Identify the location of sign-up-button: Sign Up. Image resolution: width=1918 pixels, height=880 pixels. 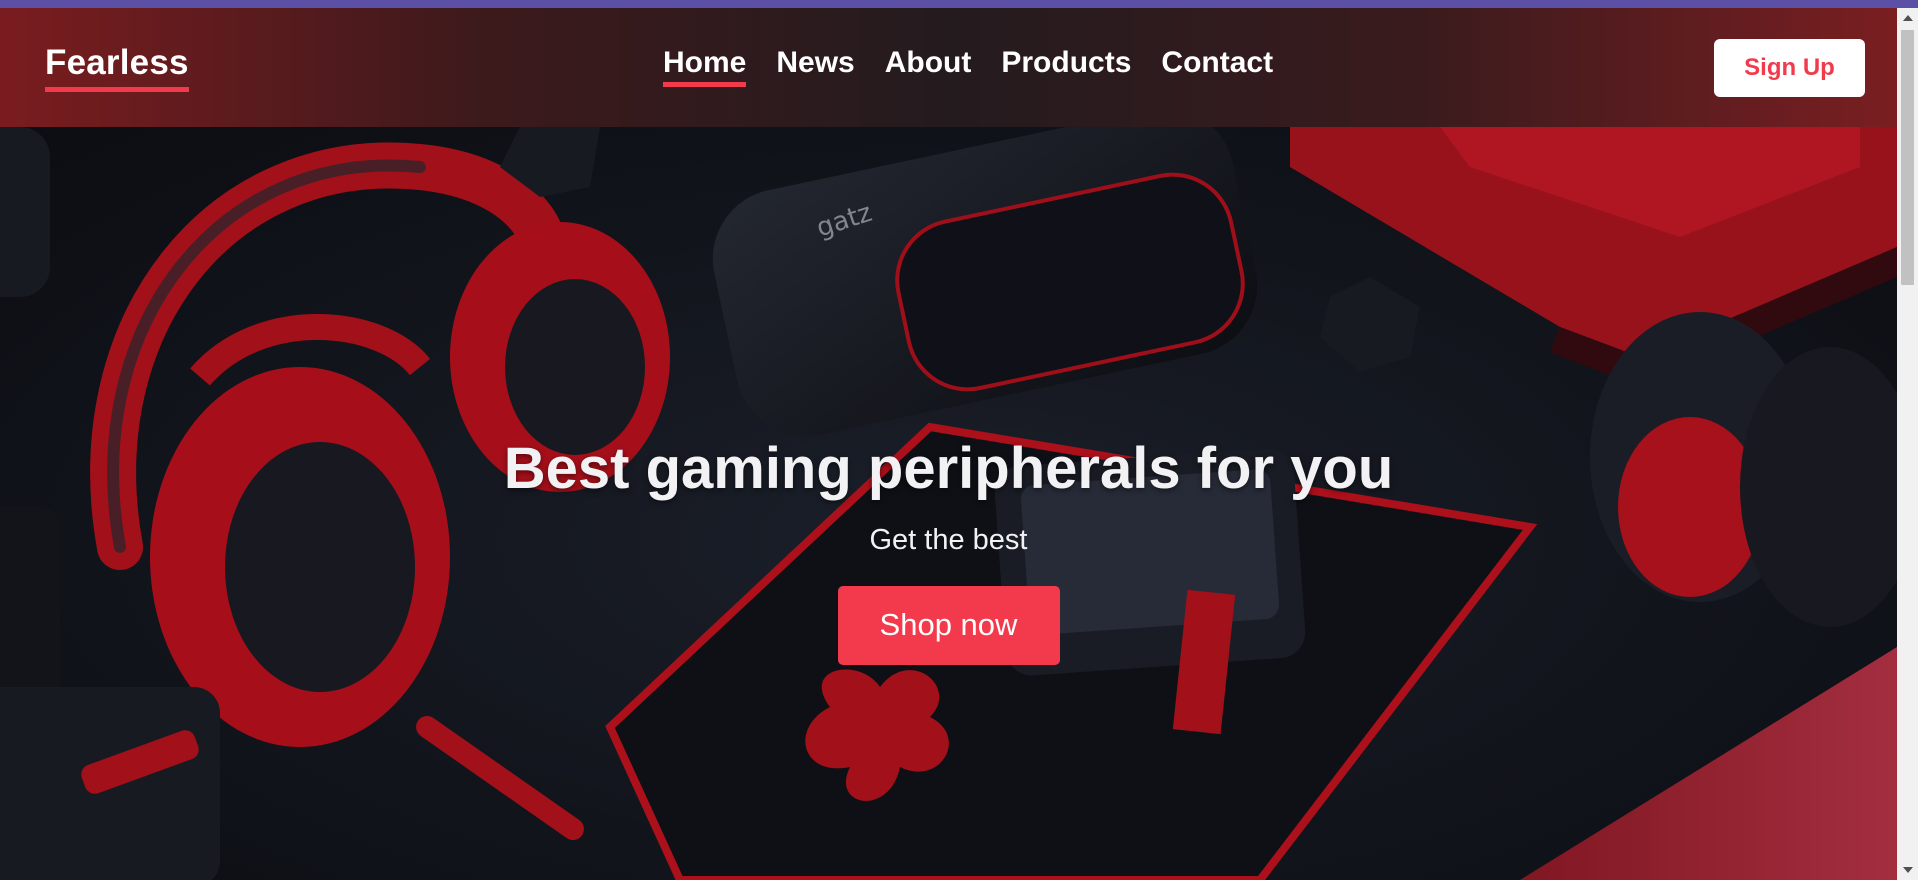
(1789, 68).